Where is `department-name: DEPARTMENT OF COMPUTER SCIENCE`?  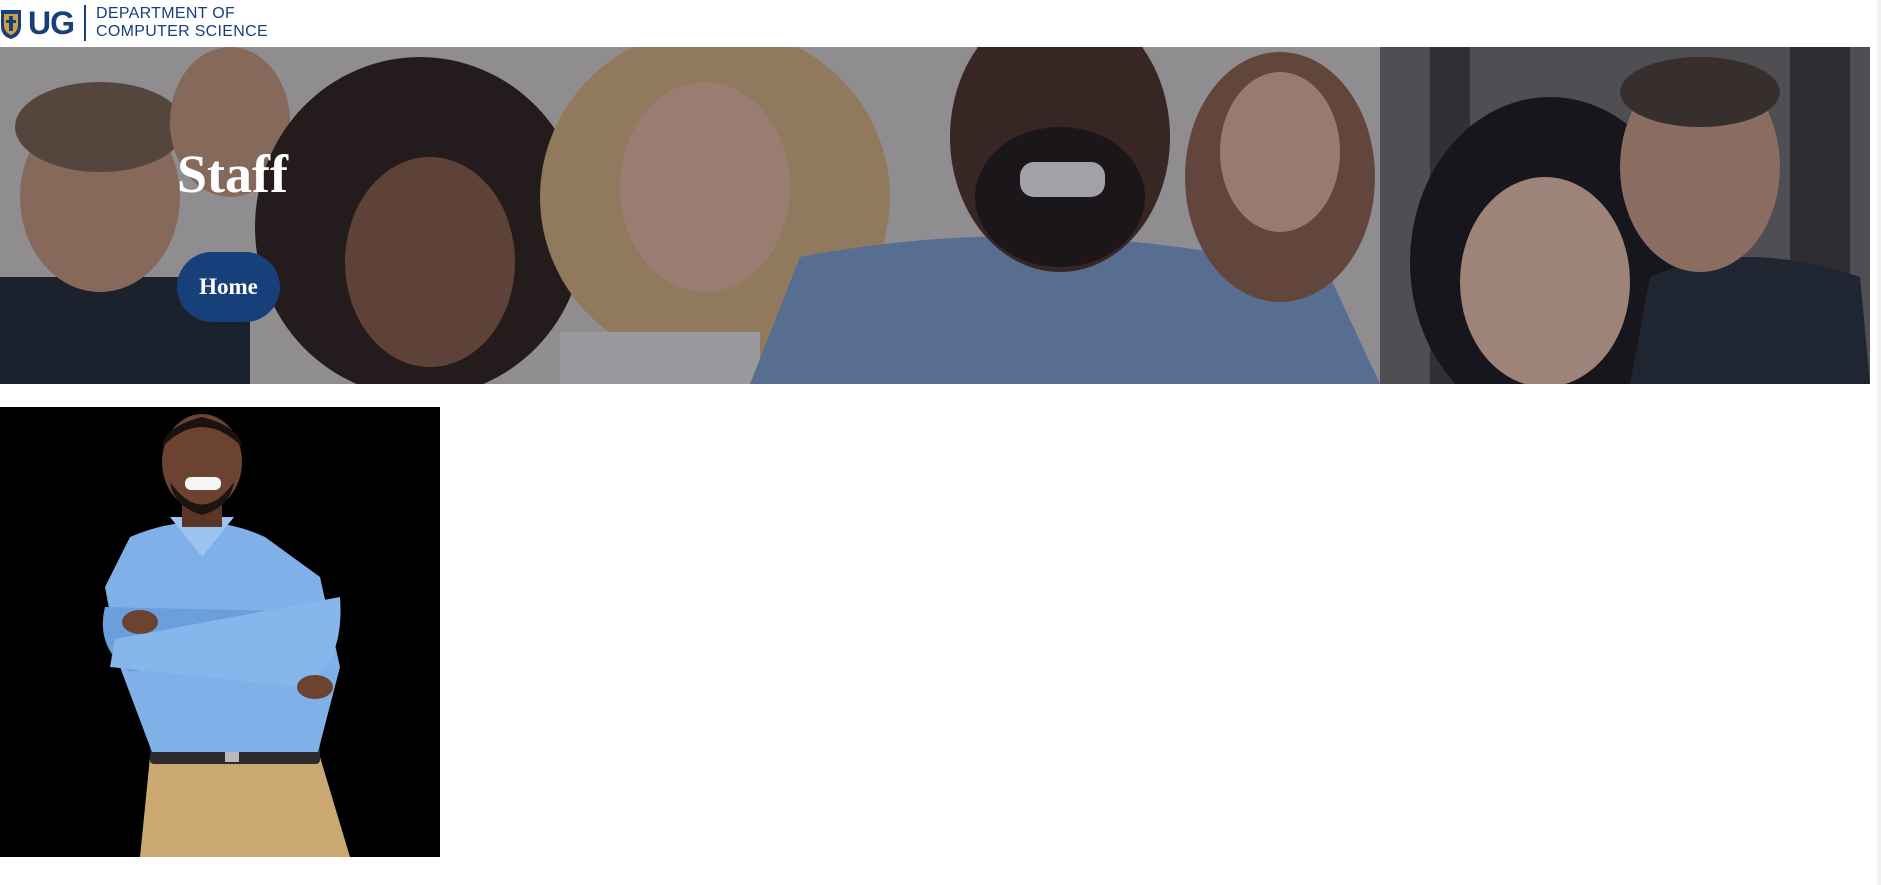 department-name: DEPARTMENT OF COMPUTER SCIENCE is located at coordinates (182, 23).